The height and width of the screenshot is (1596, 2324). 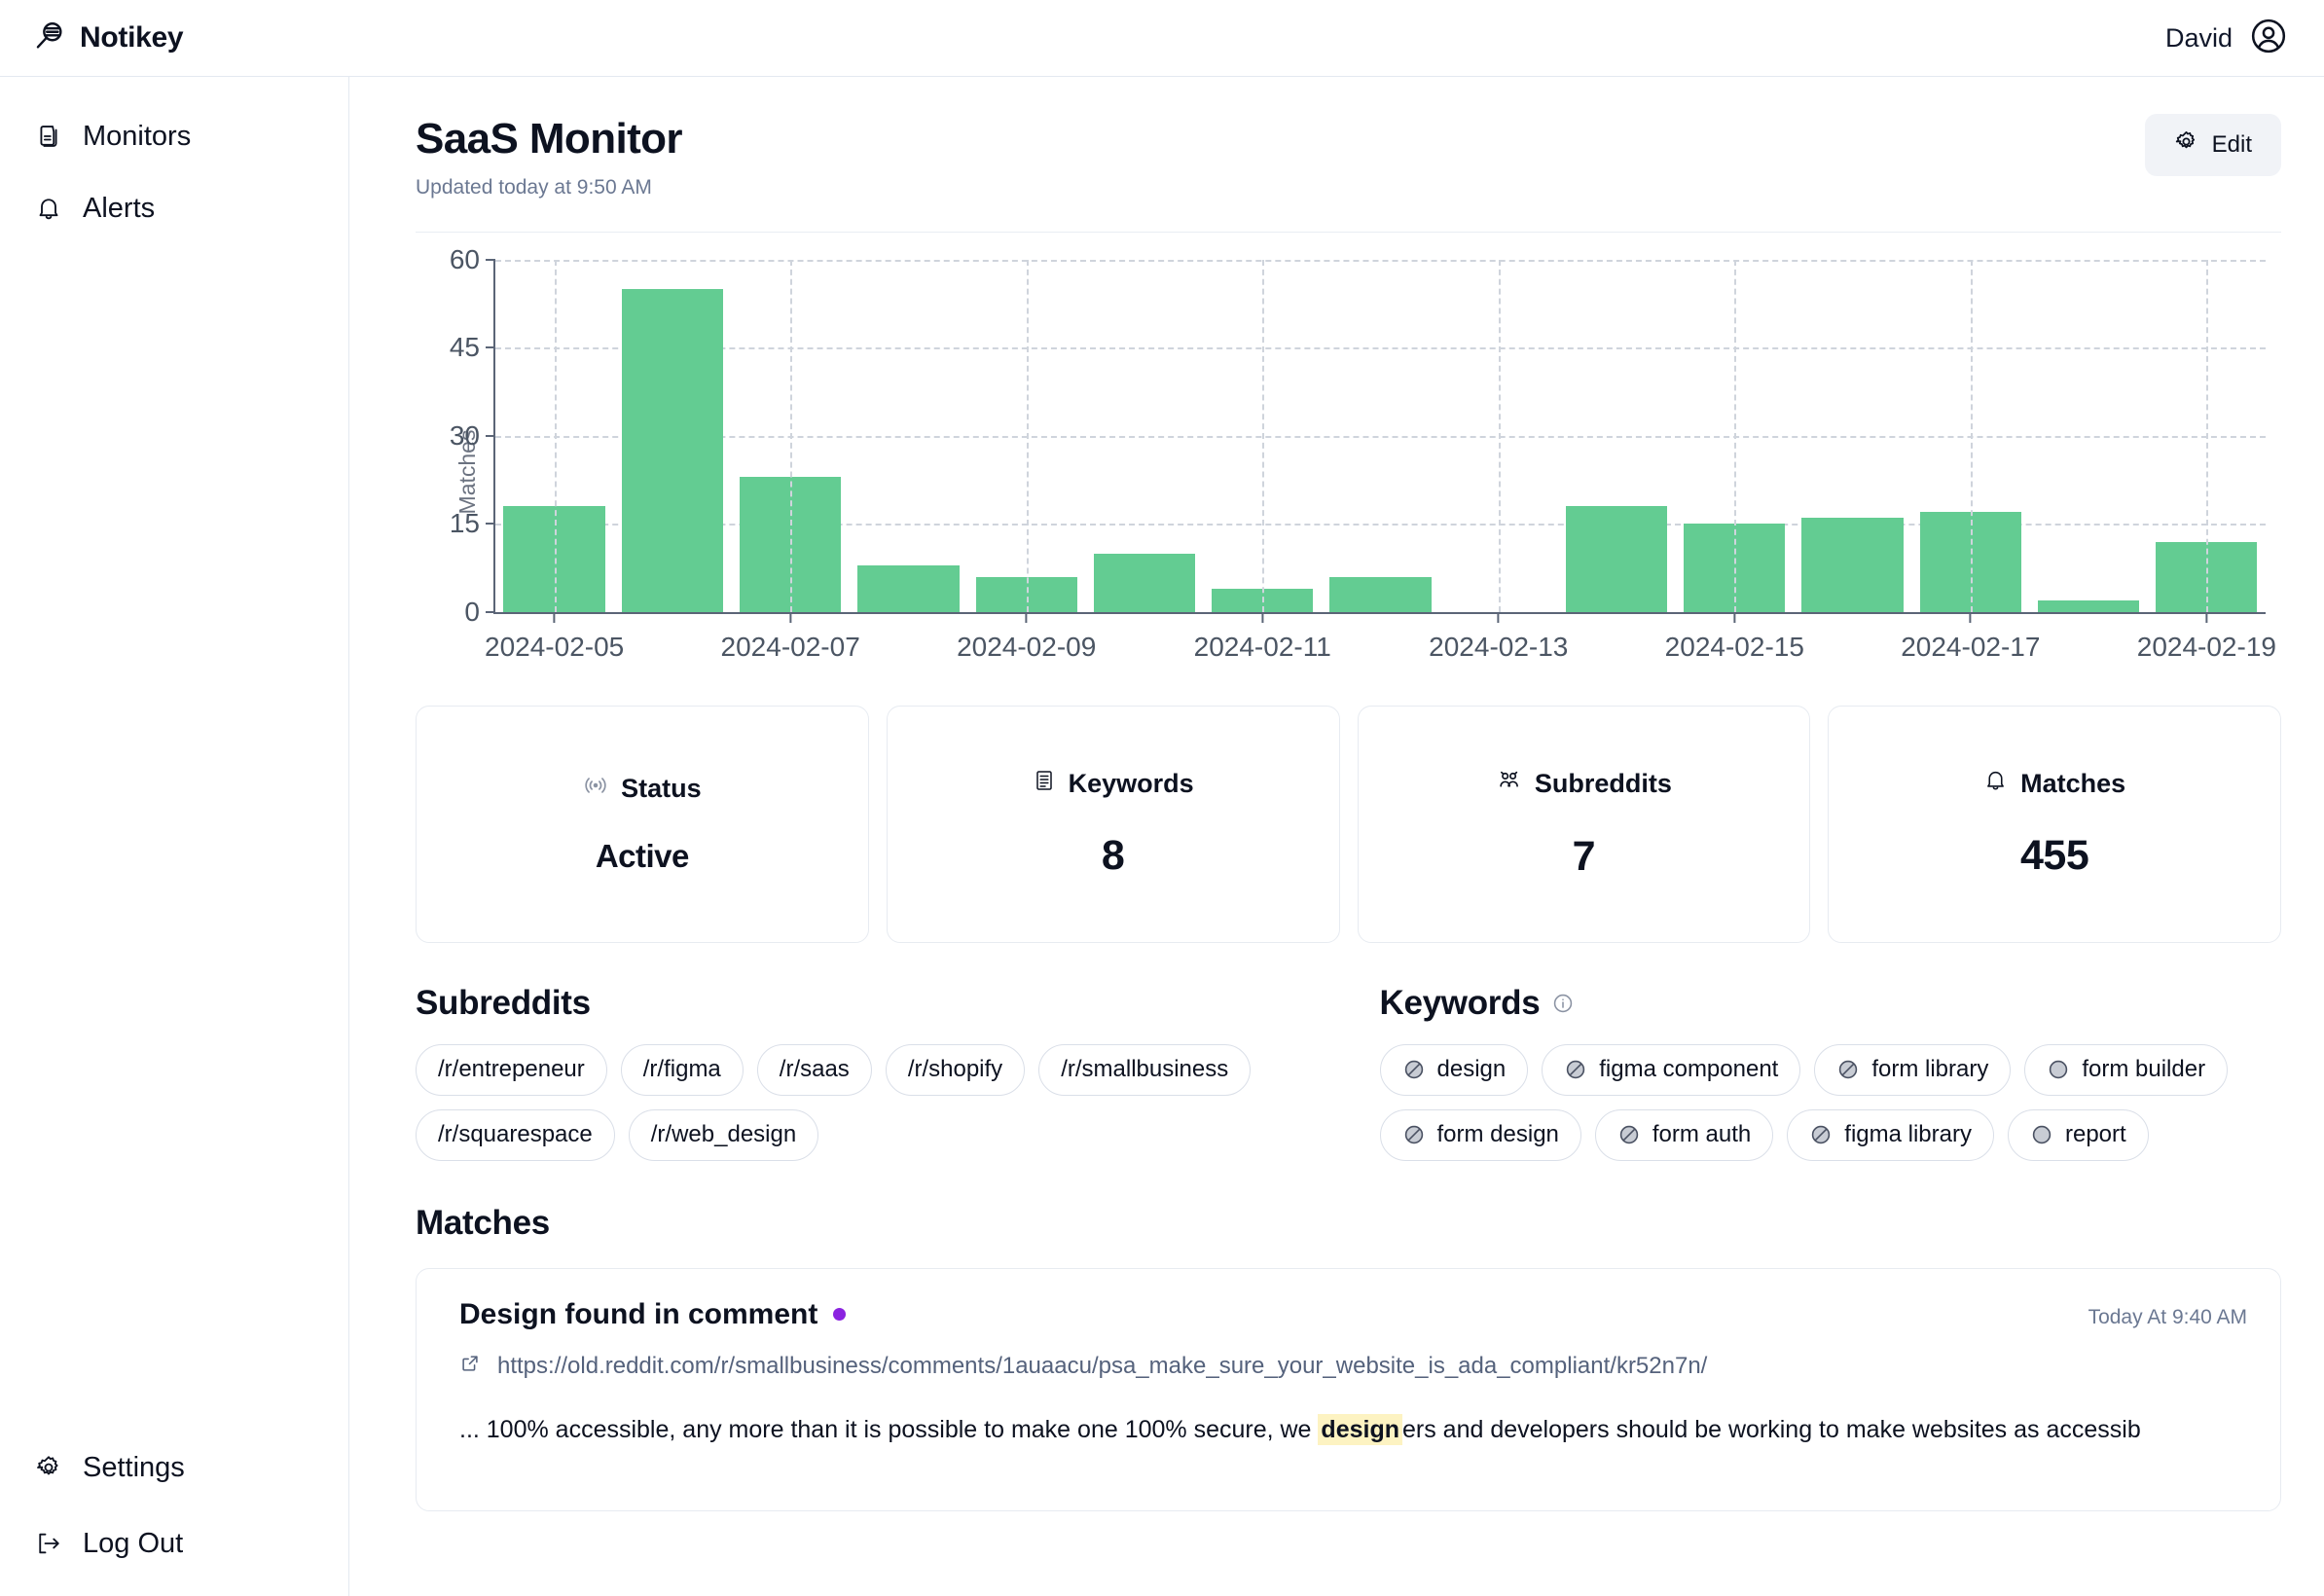 I want to click on sidebar-item-logout: Log Out, so click(x=174, y=1543).